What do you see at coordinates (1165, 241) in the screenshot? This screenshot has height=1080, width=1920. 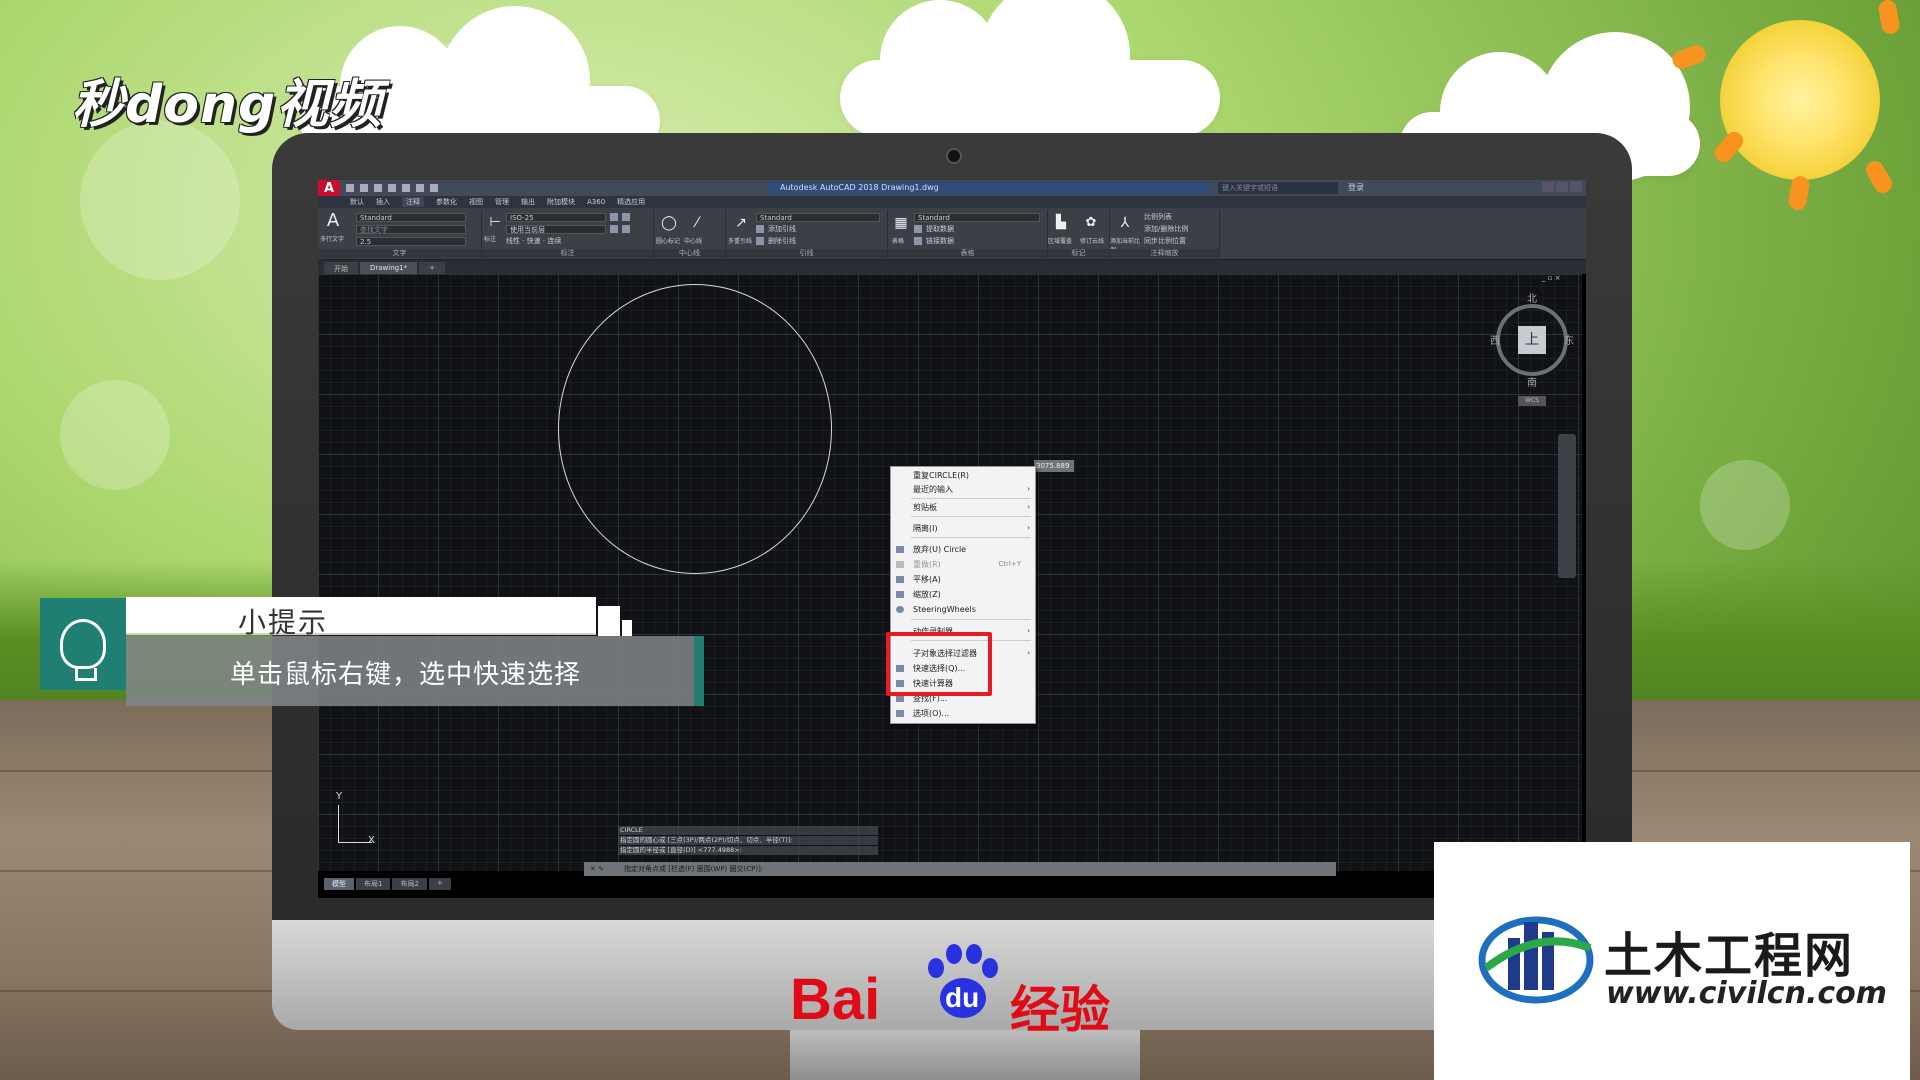 I see `sync-scale-button: 同步比例位置` at bounding box center [1165, 241].